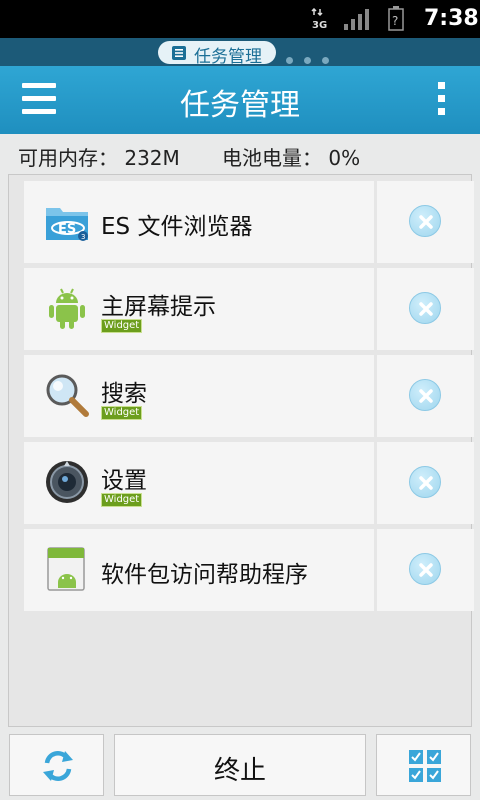  I want to click on list-item: 设置 Widget, so click(249, 483).